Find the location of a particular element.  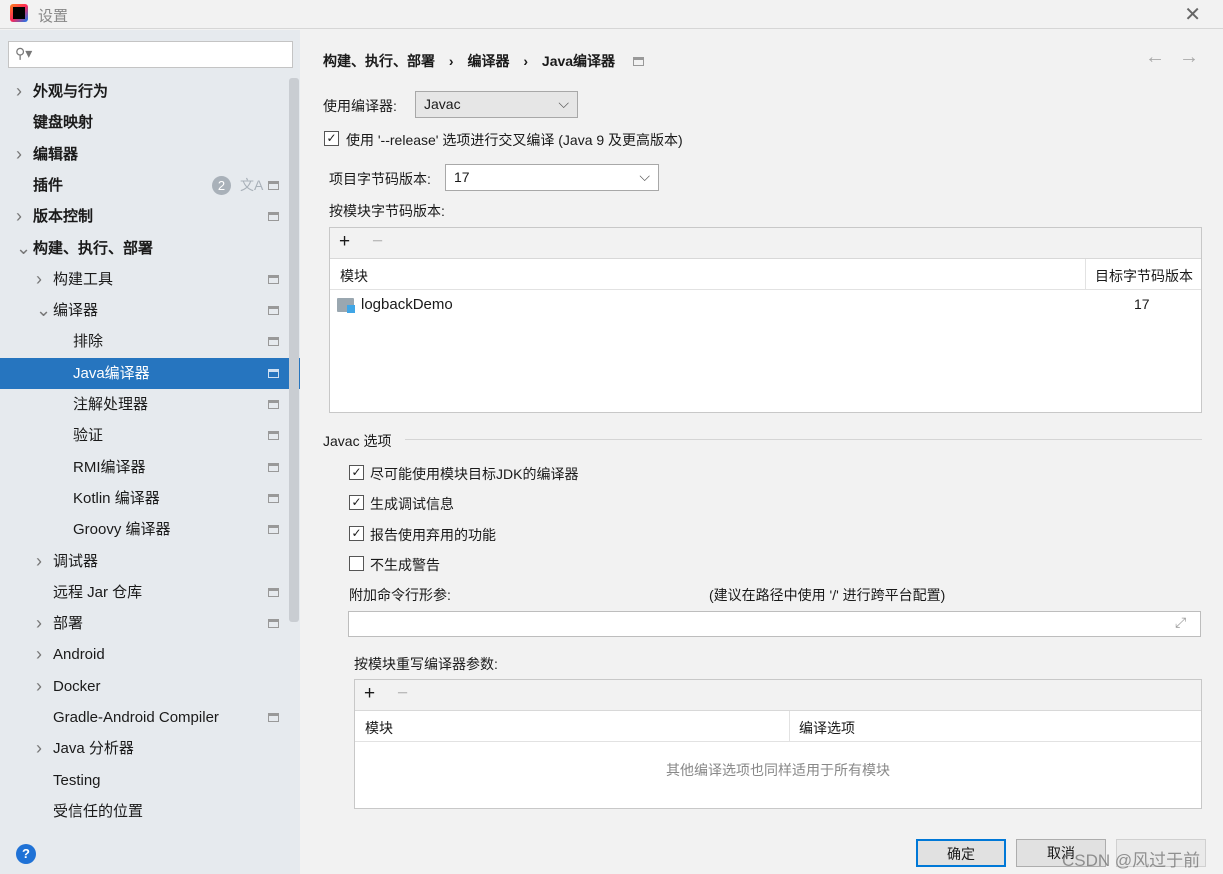

sidebar-item: › 外观与行为 is located at coordinates (144, 91).